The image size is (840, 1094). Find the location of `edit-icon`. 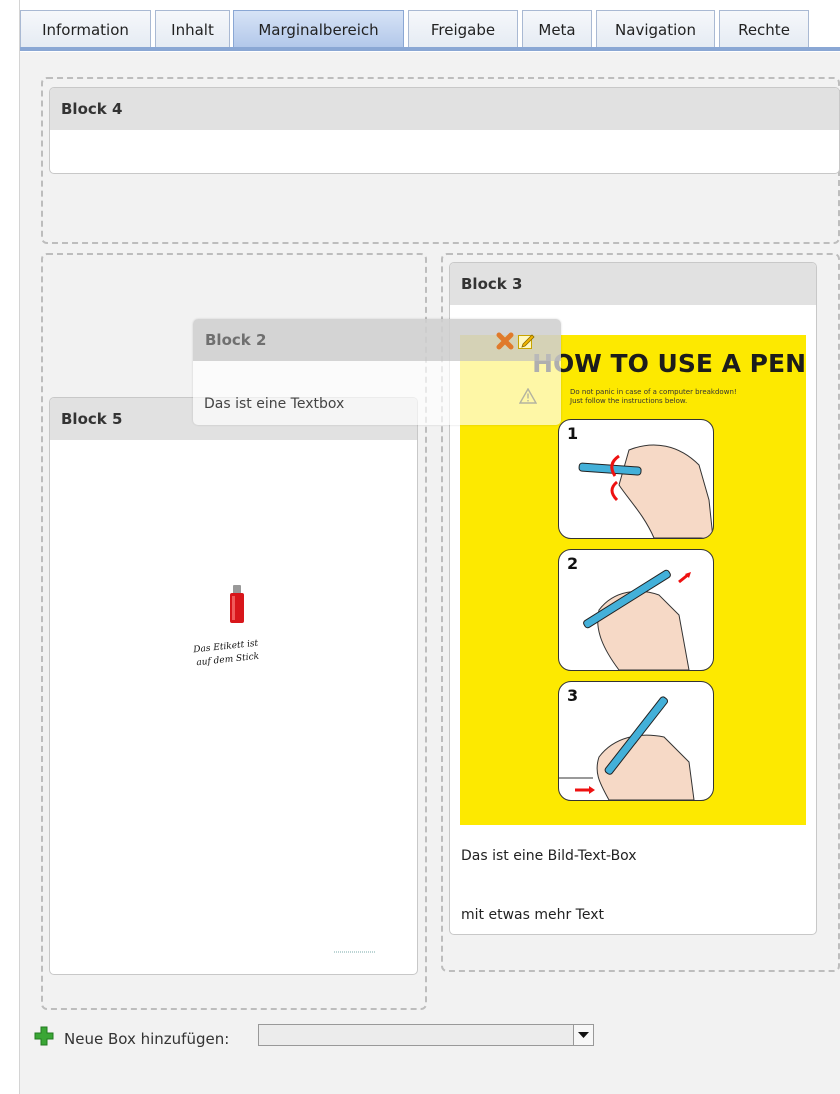

edit-icon is located at coordinates (526, 341).